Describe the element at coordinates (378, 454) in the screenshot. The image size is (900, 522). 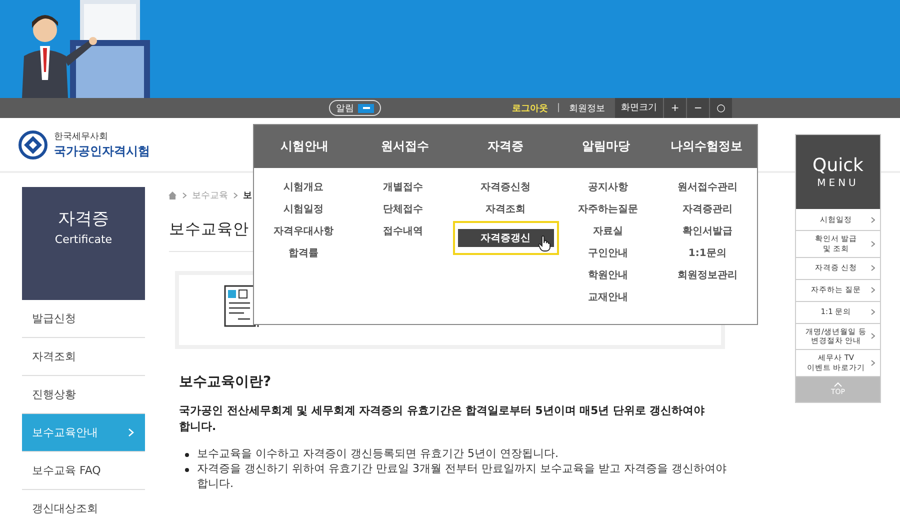
I see `bullet-item: 보수교육을 이수하고 자격증이 갱신등록되면 유효기간 5년이 연장됩니다.` at that location.